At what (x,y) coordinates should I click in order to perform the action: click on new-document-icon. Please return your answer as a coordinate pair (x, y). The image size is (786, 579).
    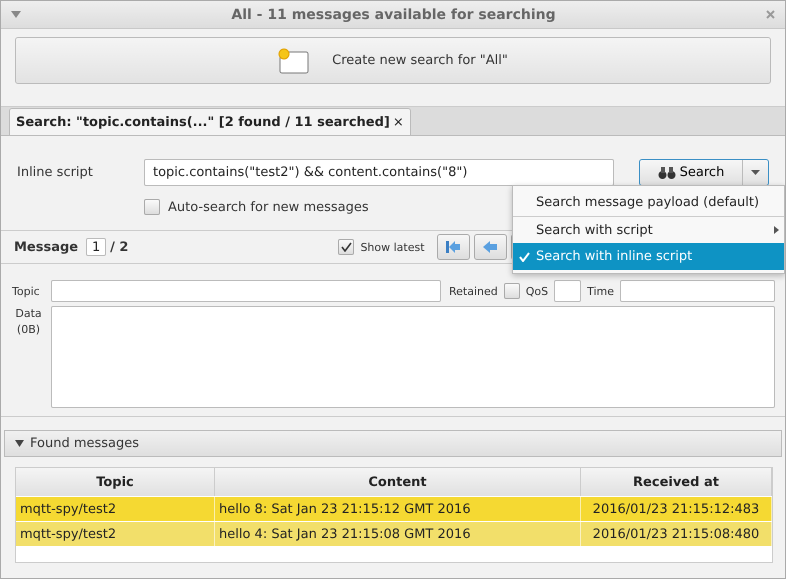
    Looking at the image, I should click on (294, 61).